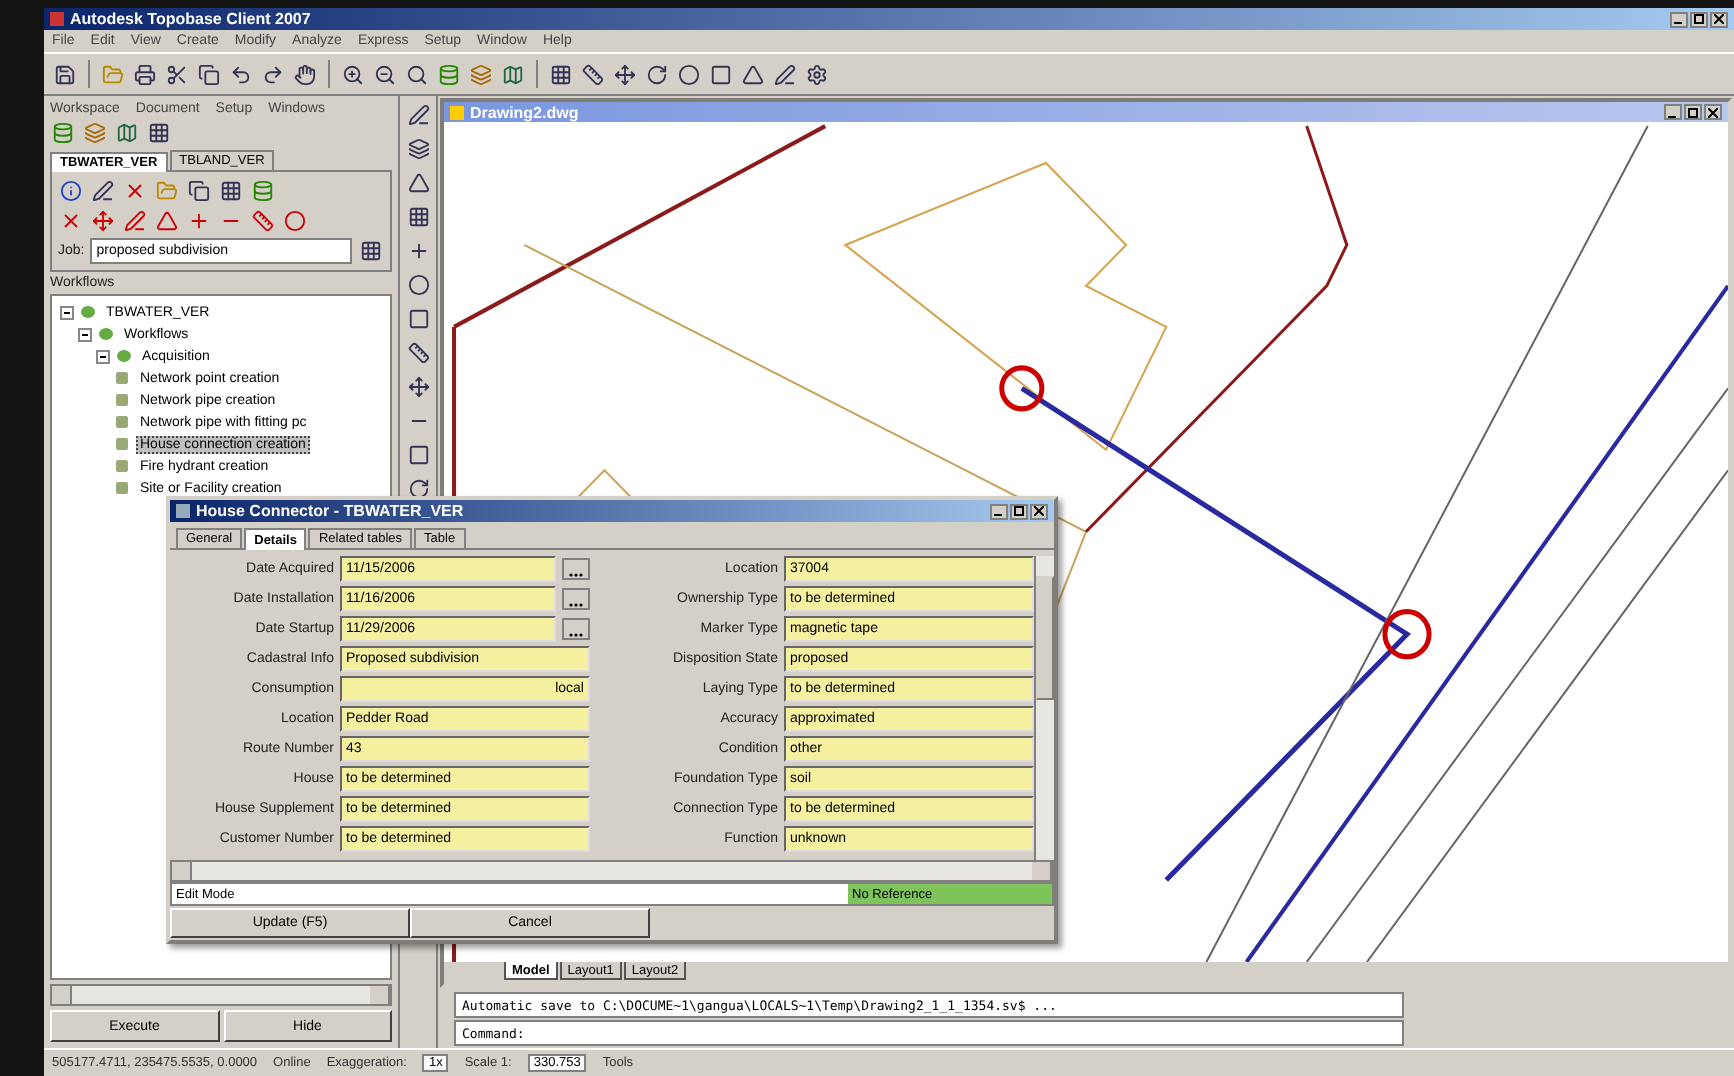 This screenshot has height=1076, width=1734. Describe the element at coordinates (145, 74) in the screenshot. I see `printer-icon` at that location.